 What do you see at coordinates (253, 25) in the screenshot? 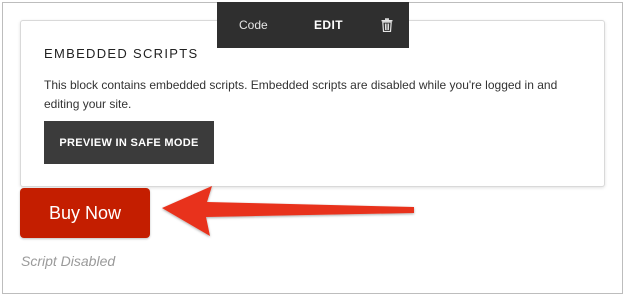
I see `code-button: Code` at bounding box center [253, 25].